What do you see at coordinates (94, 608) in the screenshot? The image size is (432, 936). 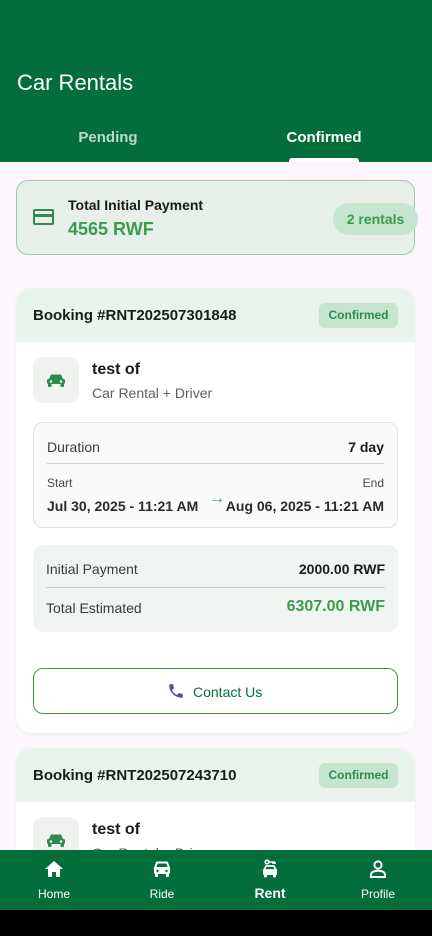 I see `total-estimated-label: Total Estimated` at bounding box center [94, 608].